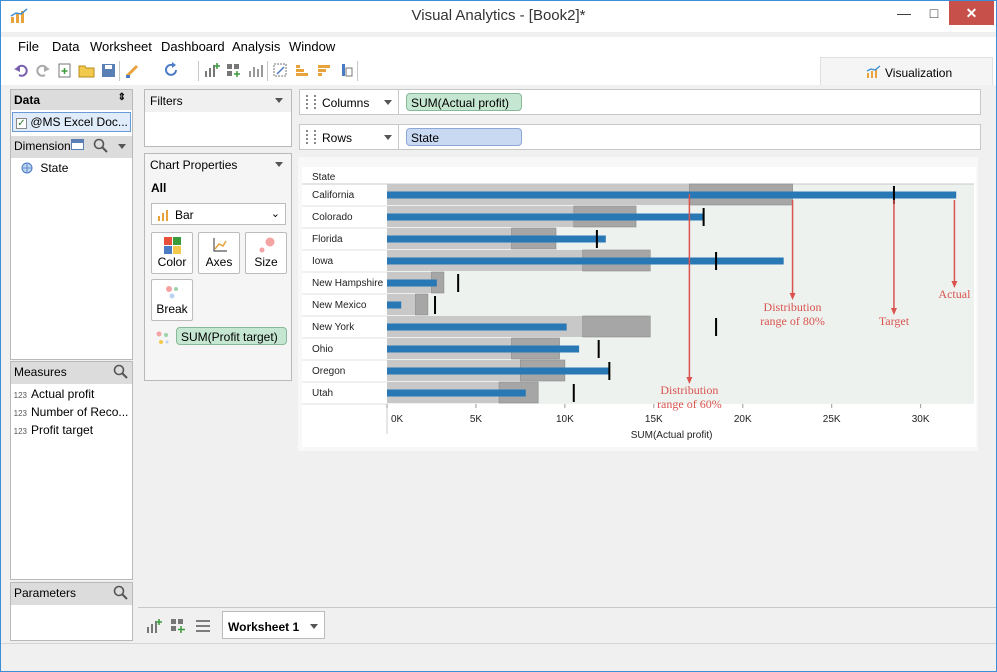  What do you see at coordinates (337, 138) in the screenshot?
I see `rows-label: Rows` at bounding box center [337, 138].